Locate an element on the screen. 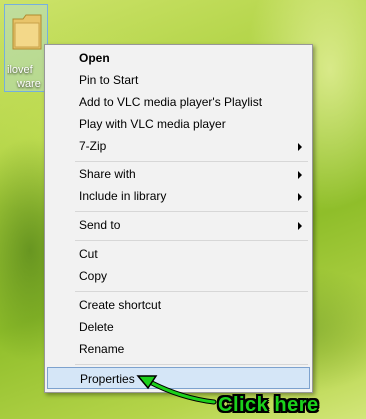 This screenshot has width=366, height=419. annotation-arrow-icon is located at coordinates (176, 390).